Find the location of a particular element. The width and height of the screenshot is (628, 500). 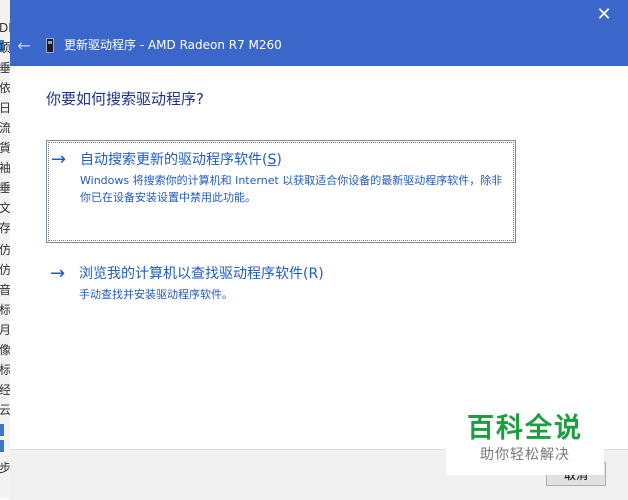

close-button: ✕ is located at coordinates (604, 15).